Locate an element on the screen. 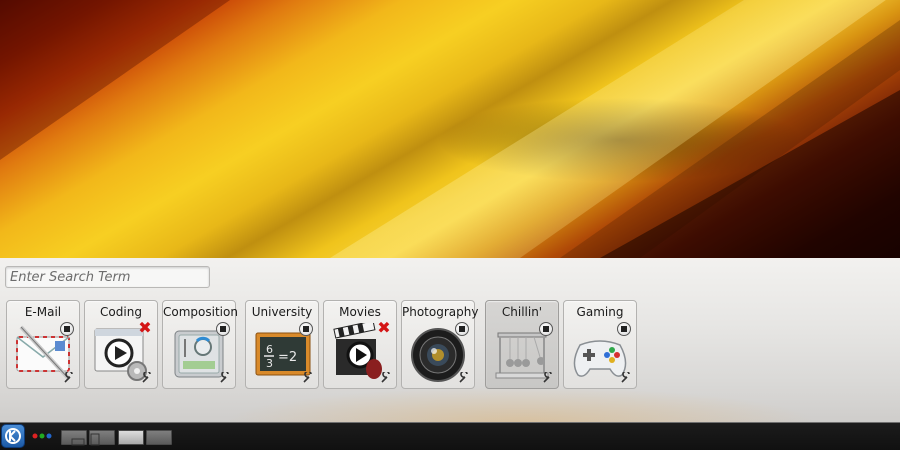  kde-menu-button is located at coordinates (13, 436).